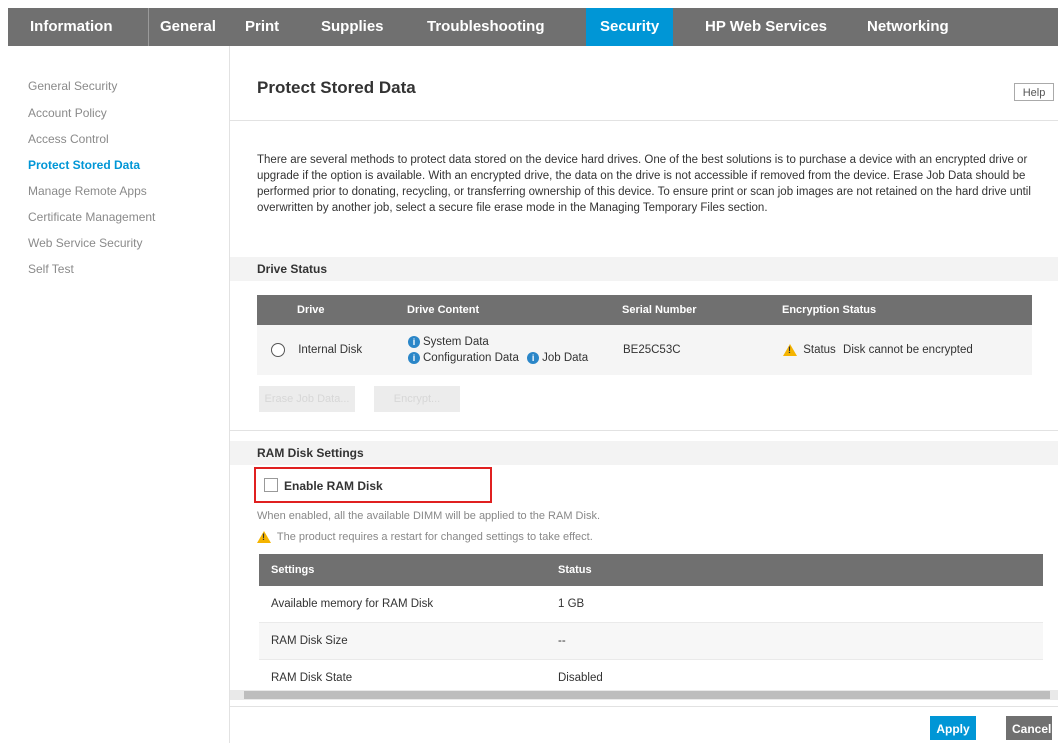 Image resolution: width=1058 pixels, height=743 pixels. Describe the element at coordinates (68, 139) in the screenshot. I see `sidebar-item-access-control: Access Control` at that location.